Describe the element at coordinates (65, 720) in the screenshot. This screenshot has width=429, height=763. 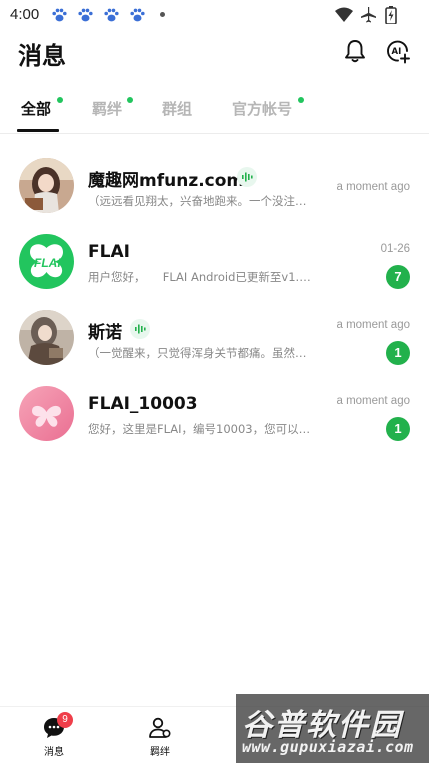
I see `nav-messages-badge: 9` at that location.